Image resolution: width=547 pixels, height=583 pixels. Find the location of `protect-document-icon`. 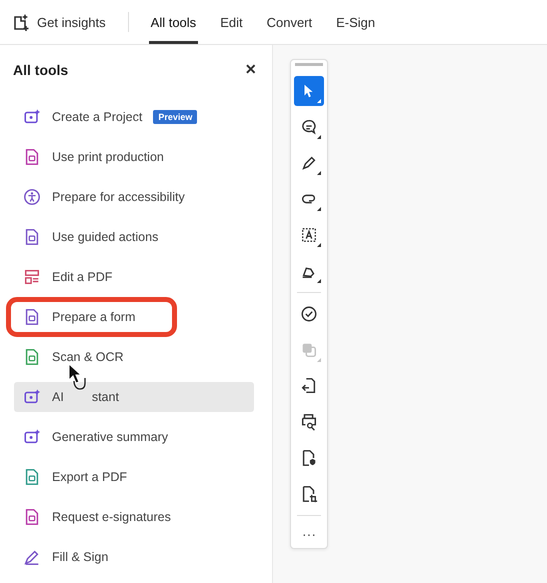

protect-document-icon is located at coordinates (309, 458).